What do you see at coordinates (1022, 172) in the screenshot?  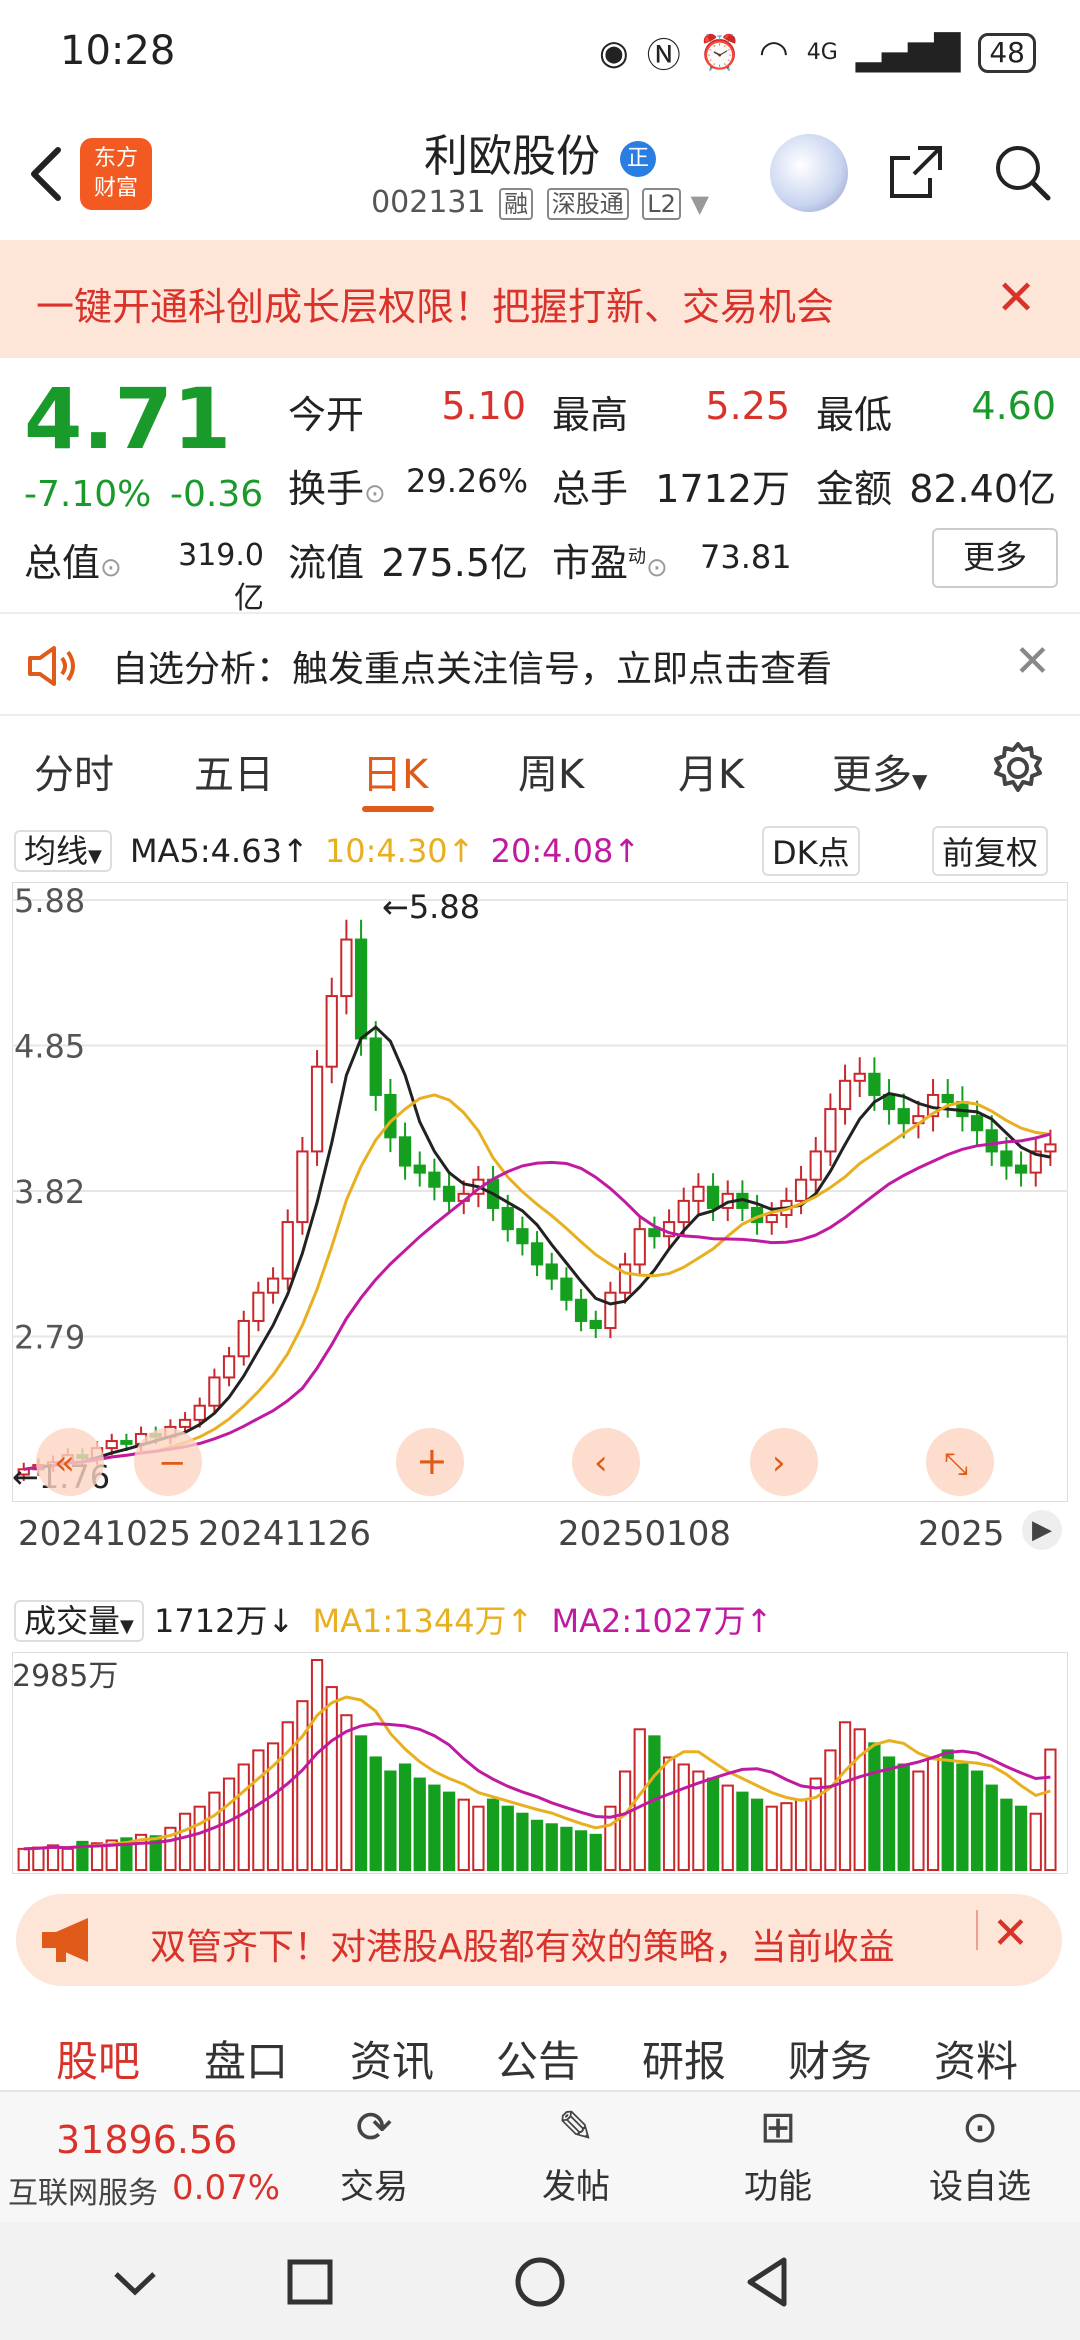 I see `search-icon` at bounding box center [1022, 172].